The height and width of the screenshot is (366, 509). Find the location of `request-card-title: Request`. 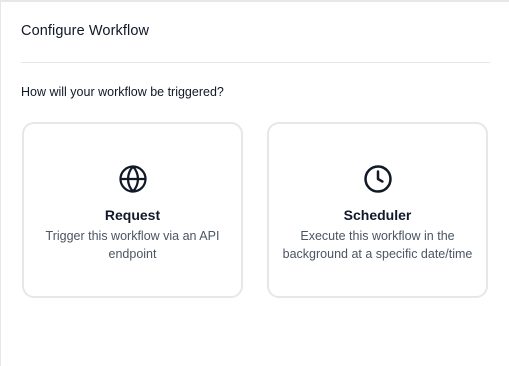

request-card-title: Request is located at coordinates (132, 215).